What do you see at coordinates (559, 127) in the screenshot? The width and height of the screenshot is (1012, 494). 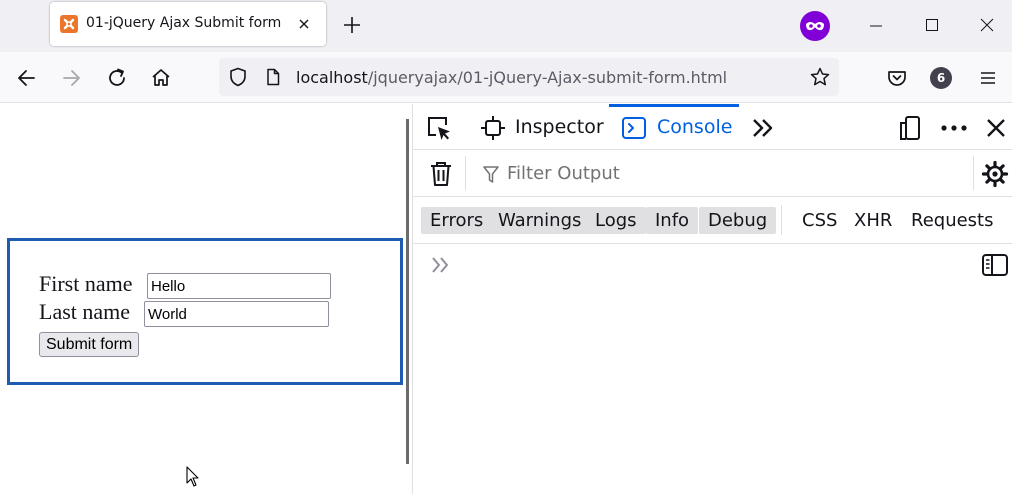 I see `tab-inspector: Inspector` at bounding box center [559, 127].